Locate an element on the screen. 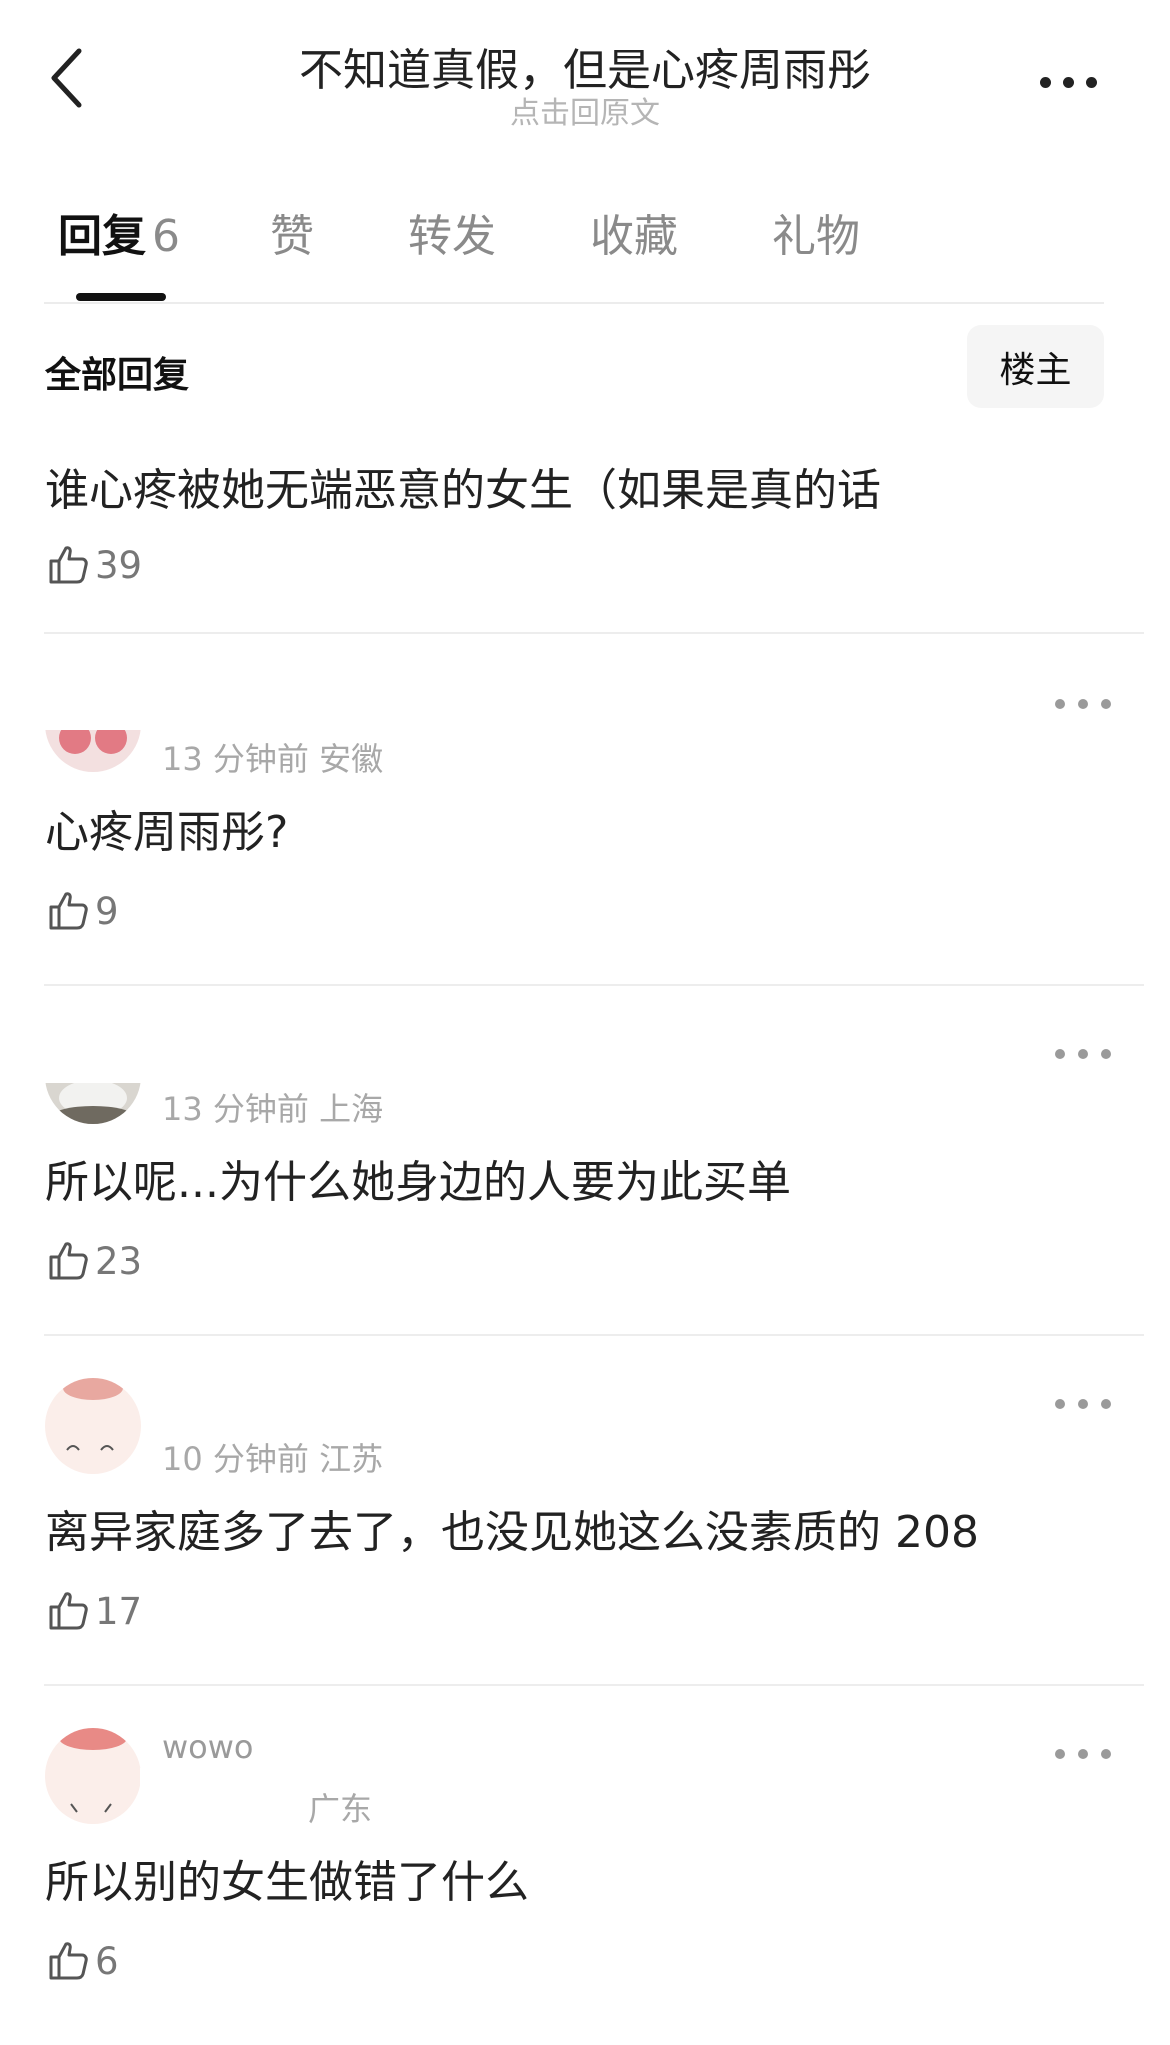 The width and height of the screenshot is (1170, 2045). tabs-divider is located at coordinates (574, 303).